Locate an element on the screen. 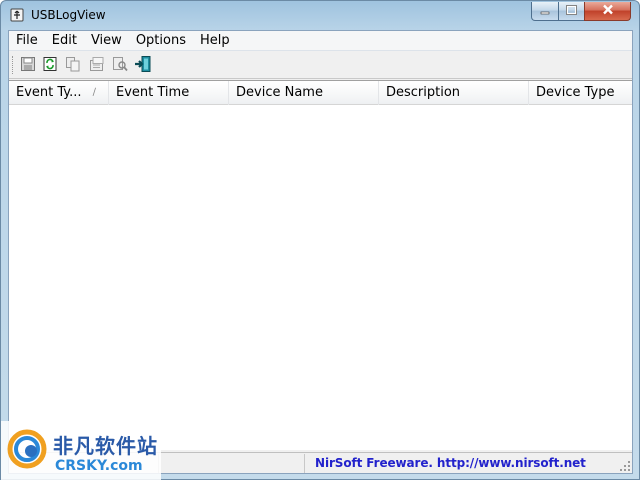 Image resolution: width=640 pixels, height=484 pixels. crsky-watermark: 非凡软件站 CRSKY.com is located at coordinates (81, 451).